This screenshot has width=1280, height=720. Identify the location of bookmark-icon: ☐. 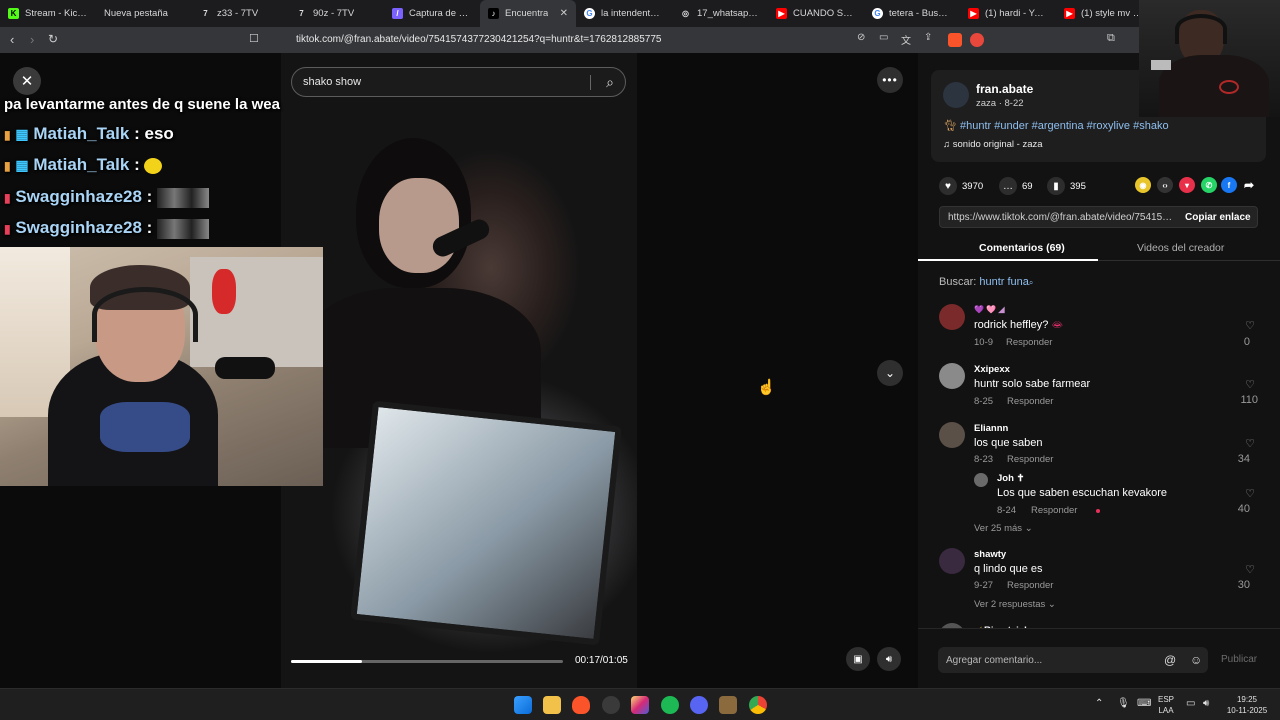
(254, 38).